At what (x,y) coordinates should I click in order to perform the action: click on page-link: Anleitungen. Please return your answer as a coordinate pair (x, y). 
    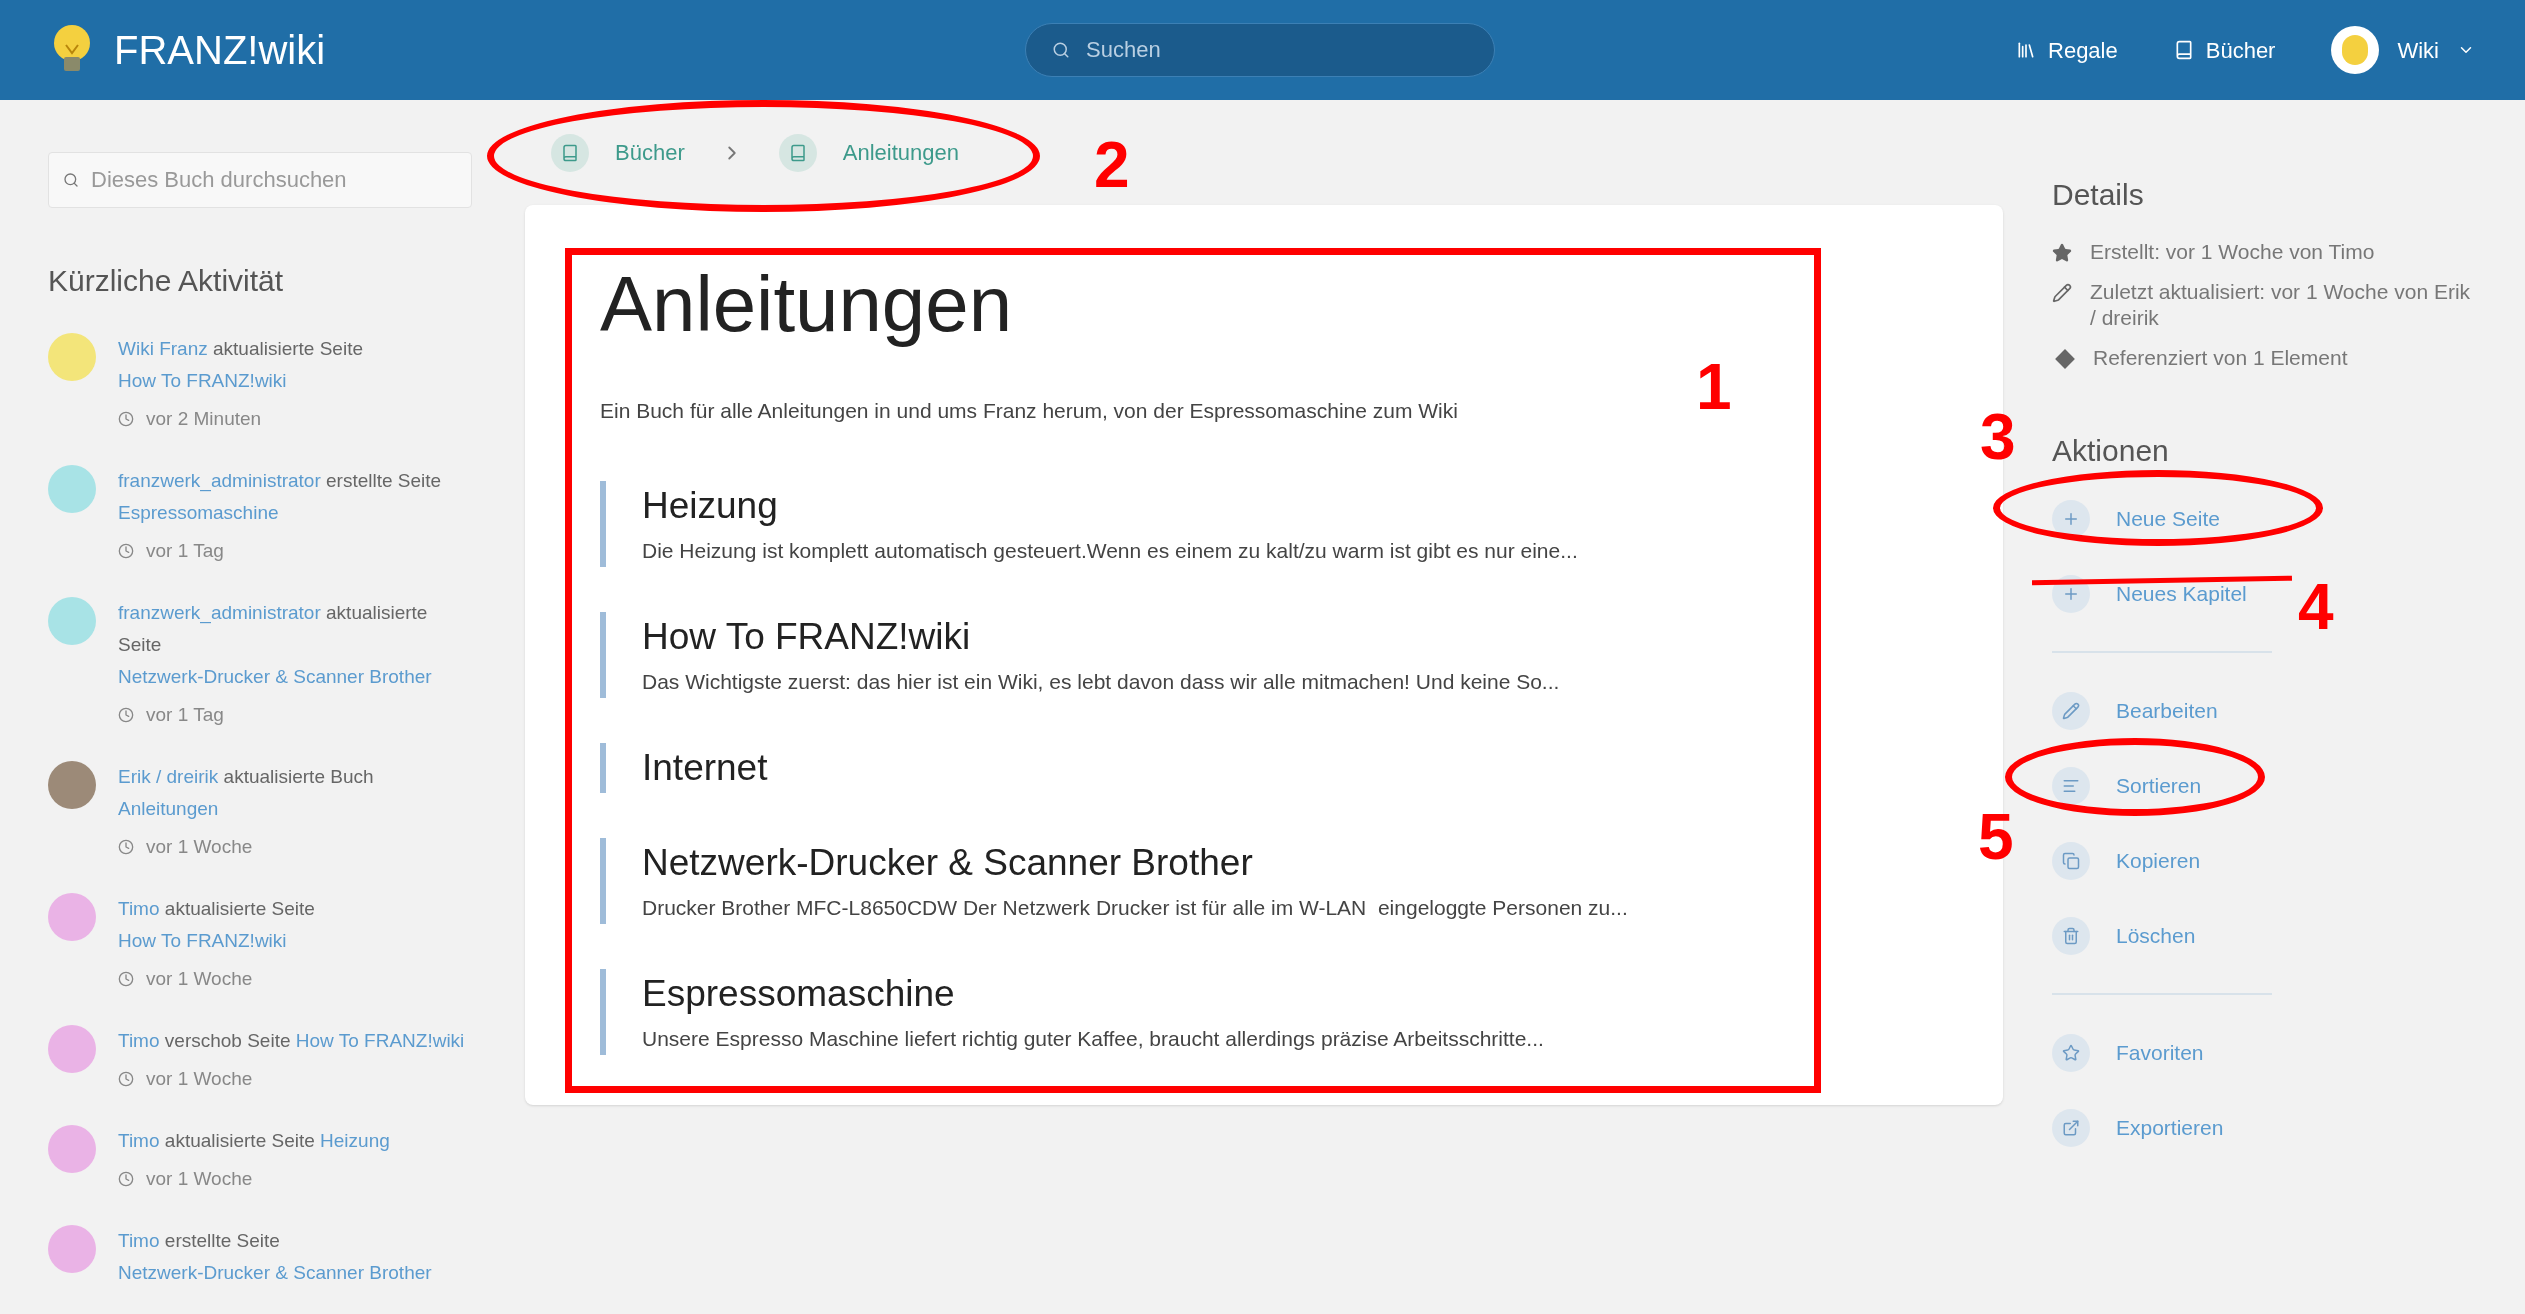
    Looking at the image, I should click on (168, 808).